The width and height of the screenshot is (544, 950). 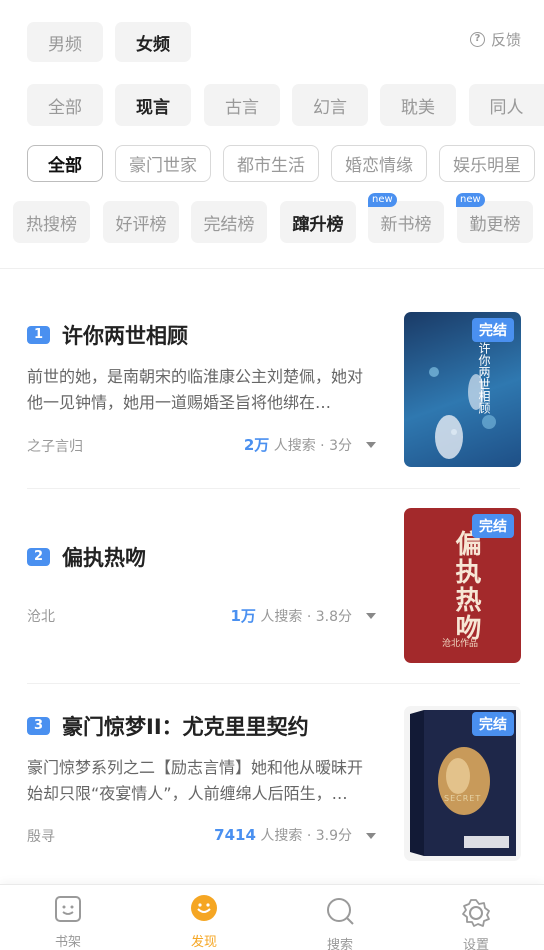 What do you see at coordinates (462, 783) in the screenshot?
I see `book-cover: SECRET 完结` at bounding box center [462, 783].